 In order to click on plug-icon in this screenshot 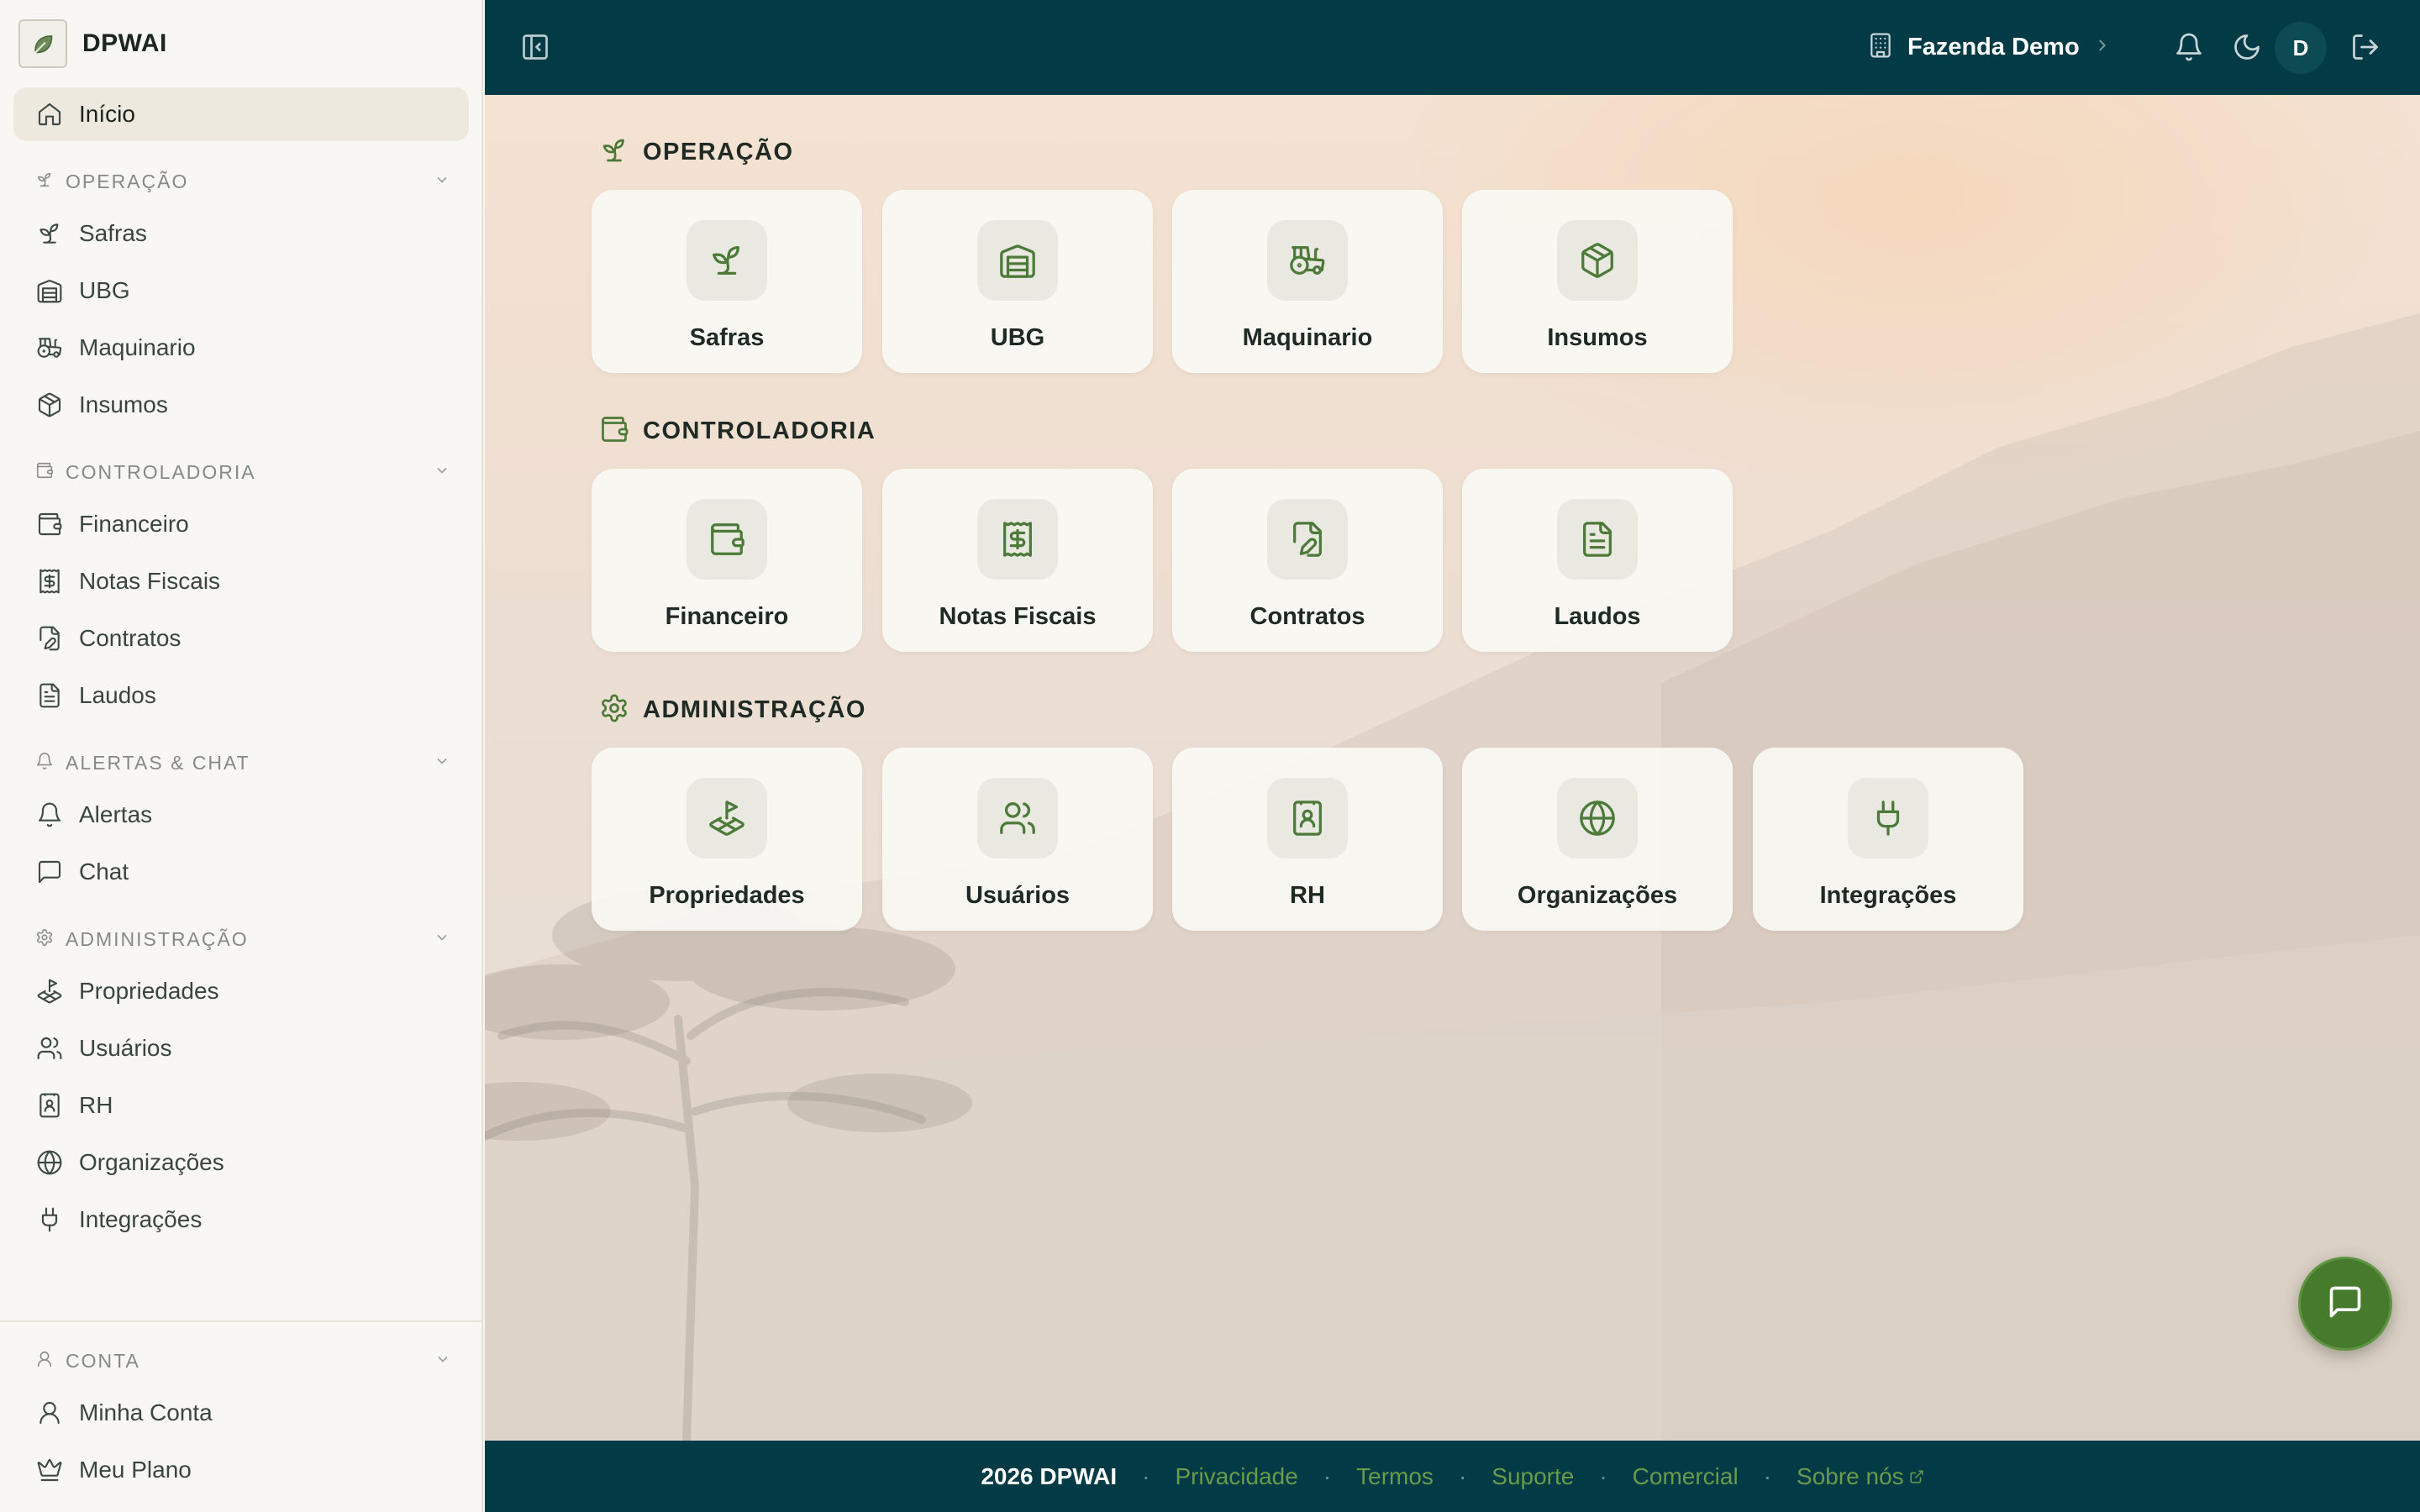, I will do `click(50, 1219)`.